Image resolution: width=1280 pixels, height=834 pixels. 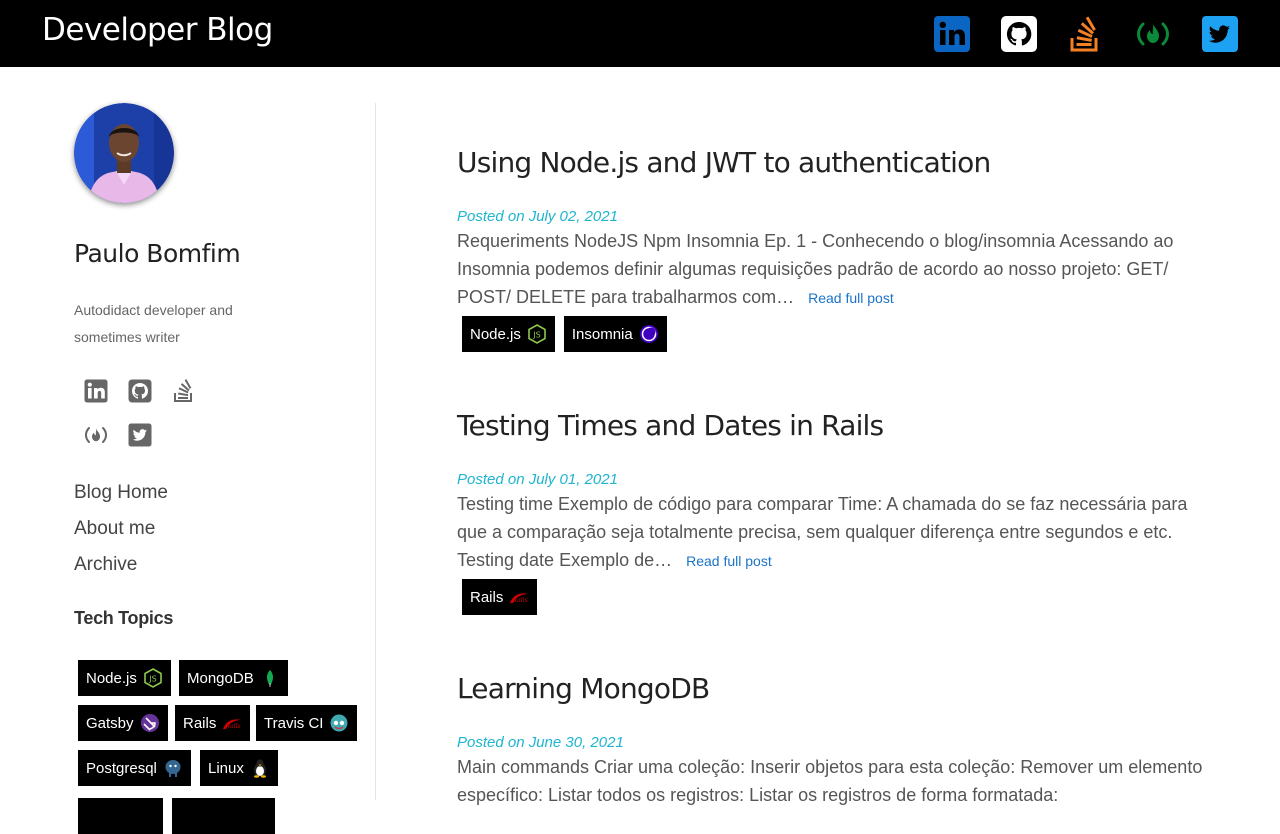 I want to click on topic-tag-travis-ci: Travis CI, so click(x=307, y=723).